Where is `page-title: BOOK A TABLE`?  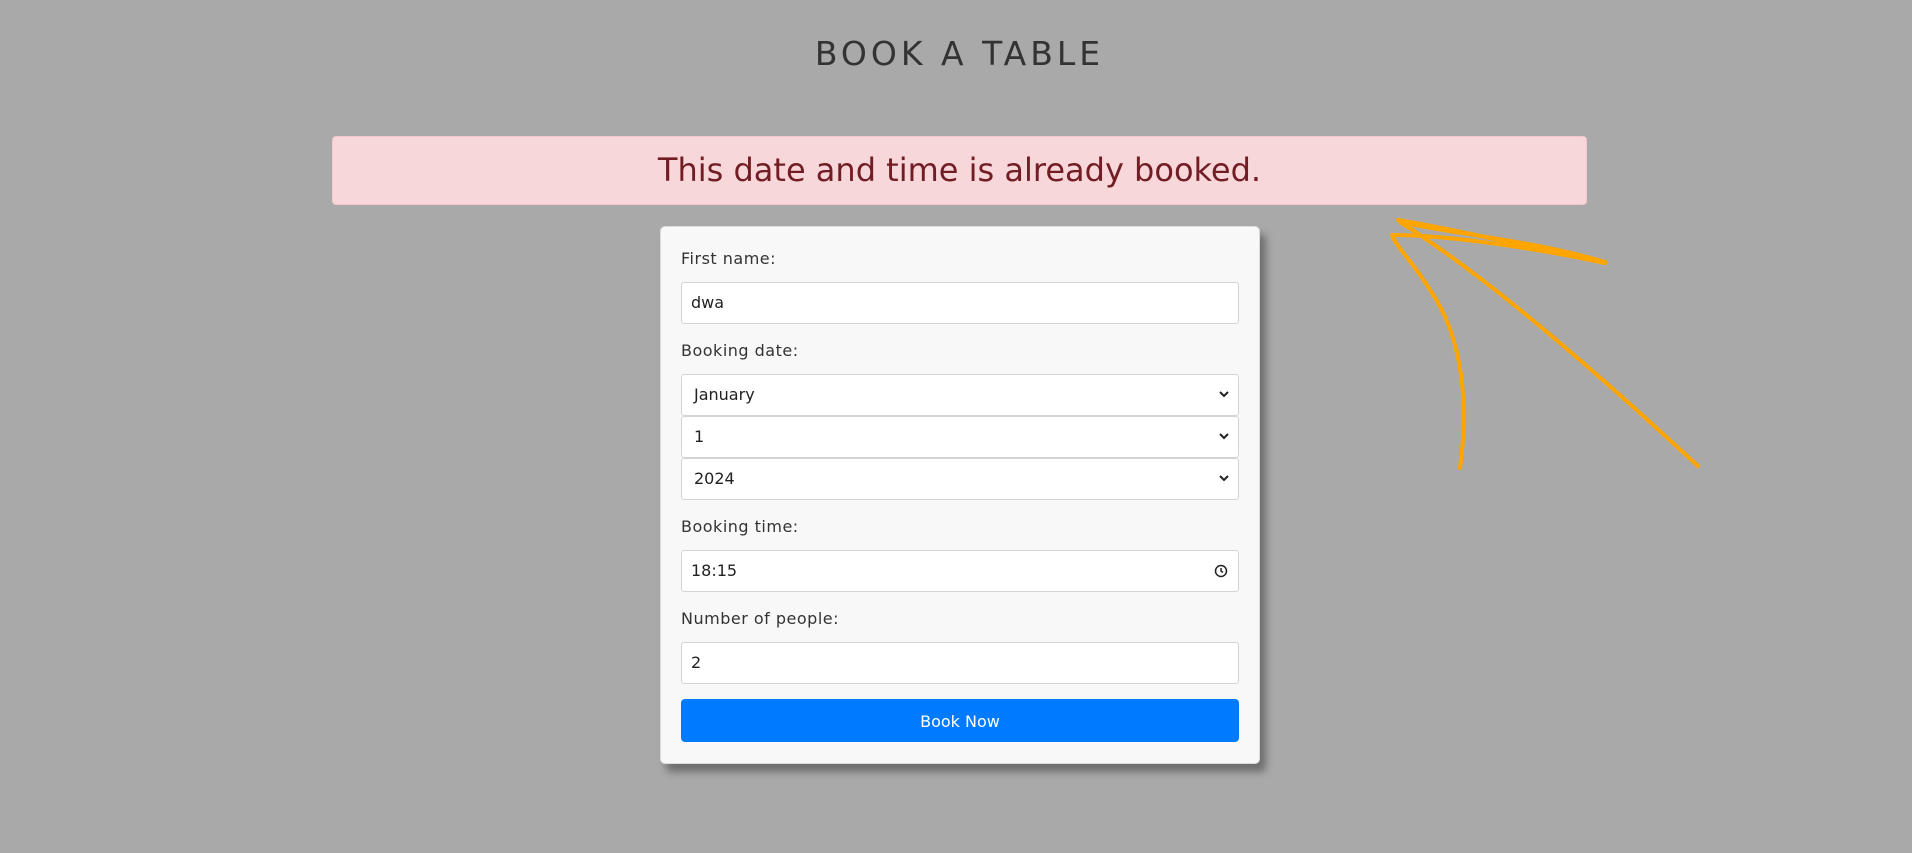
page-title: BOOK A TABLE is located at coordinates (959, 53).